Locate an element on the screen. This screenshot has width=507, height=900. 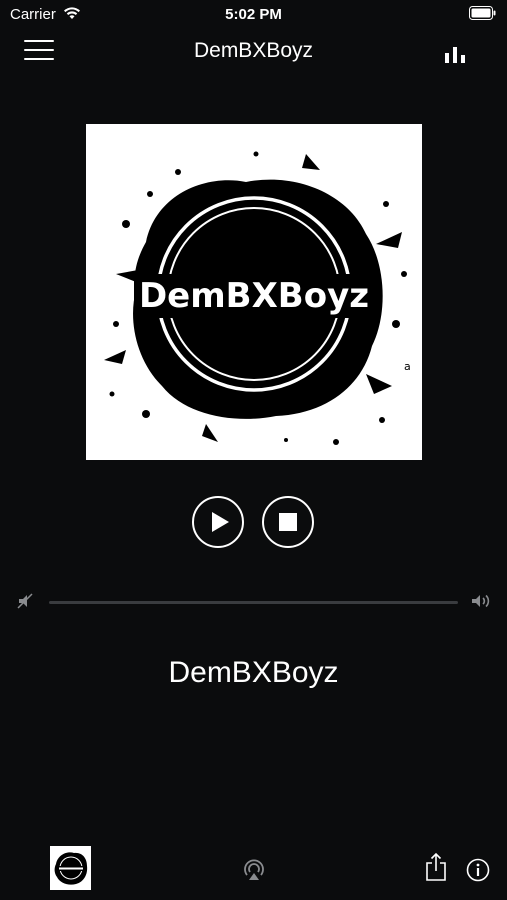
airplay-icon is located at coordinates (254, 871).